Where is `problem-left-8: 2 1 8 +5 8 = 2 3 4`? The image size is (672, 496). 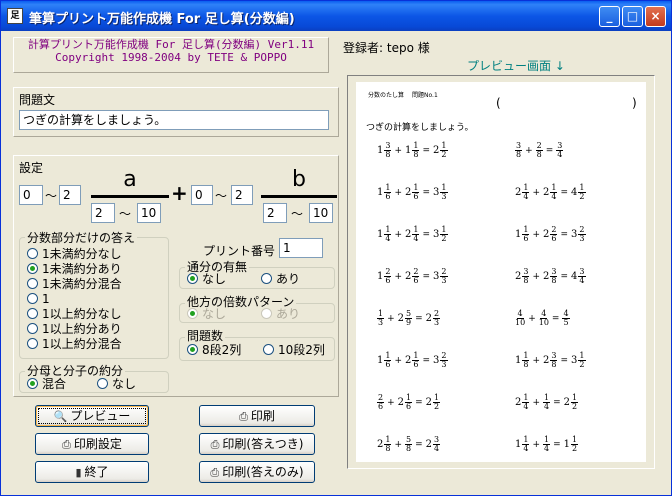
problem-left-8: 2 1 8 +5 8 = 2 3 4 is located at coordinates (409, 444).